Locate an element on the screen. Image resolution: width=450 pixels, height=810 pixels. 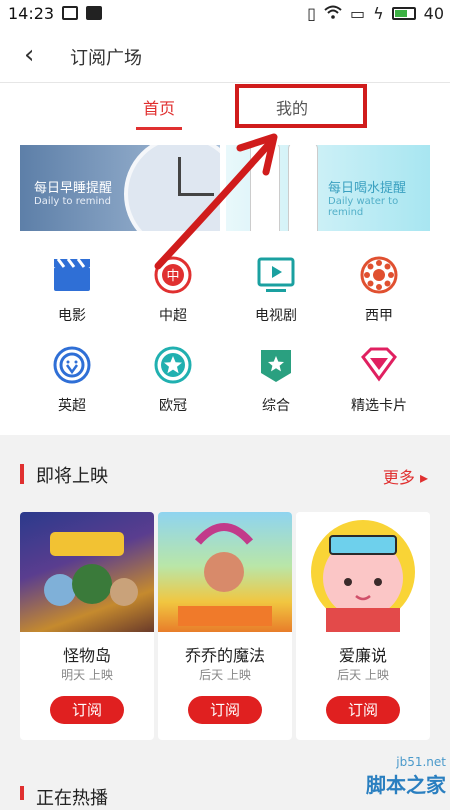
watermark-text: 脚本之家 is located at coordinates (406, 785).